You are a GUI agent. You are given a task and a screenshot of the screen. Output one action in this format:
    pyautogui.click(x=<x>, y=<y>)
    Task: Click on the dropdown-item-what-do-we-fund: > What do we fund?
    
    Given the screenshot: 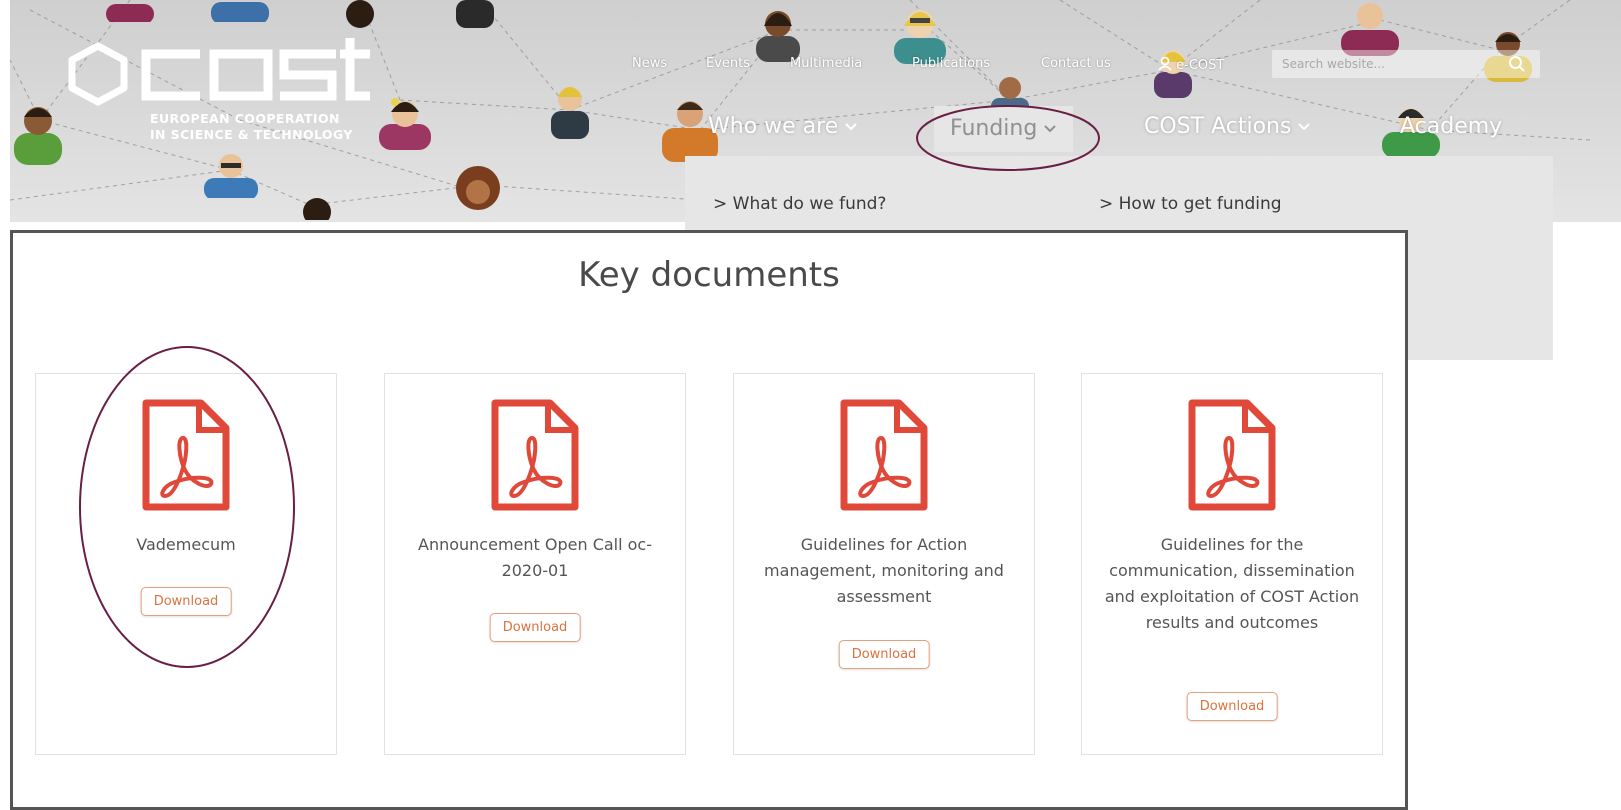 What is the action you would take?
    pyautogui.click(x=799, y=204)
    